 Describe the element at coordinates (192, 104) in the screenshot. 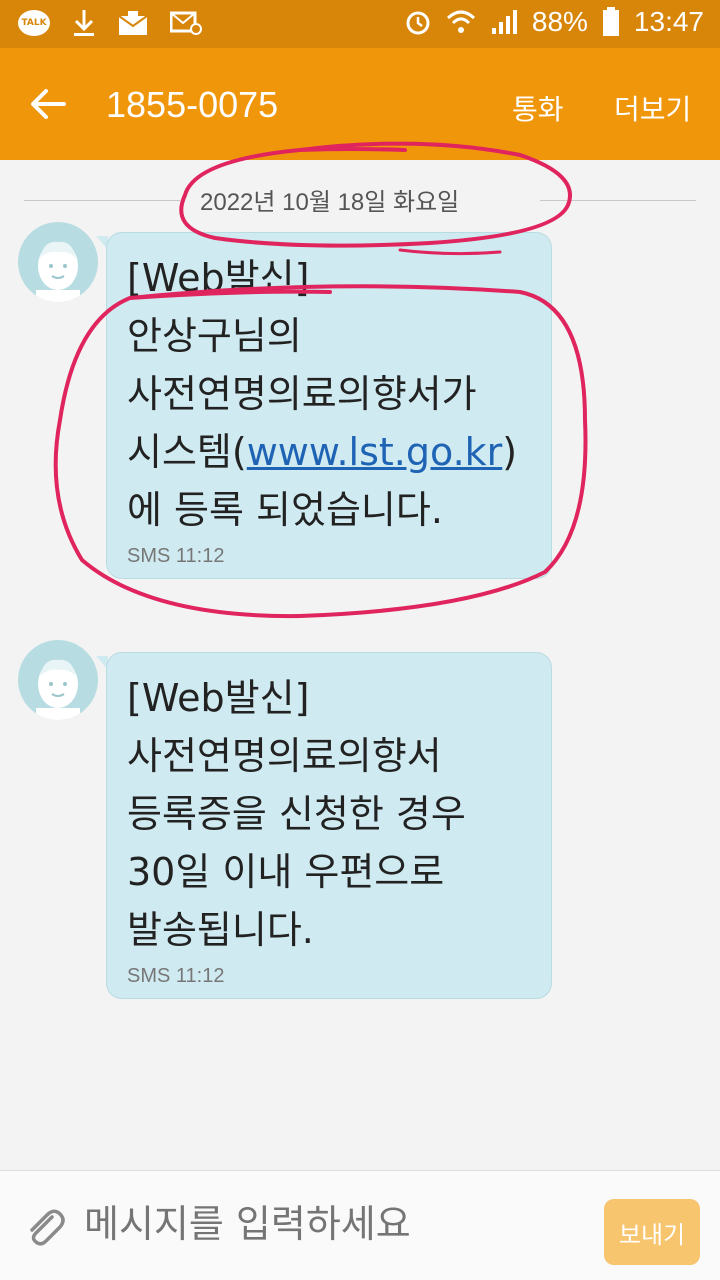

I see `conversation-title: 1855-0075` at that location.